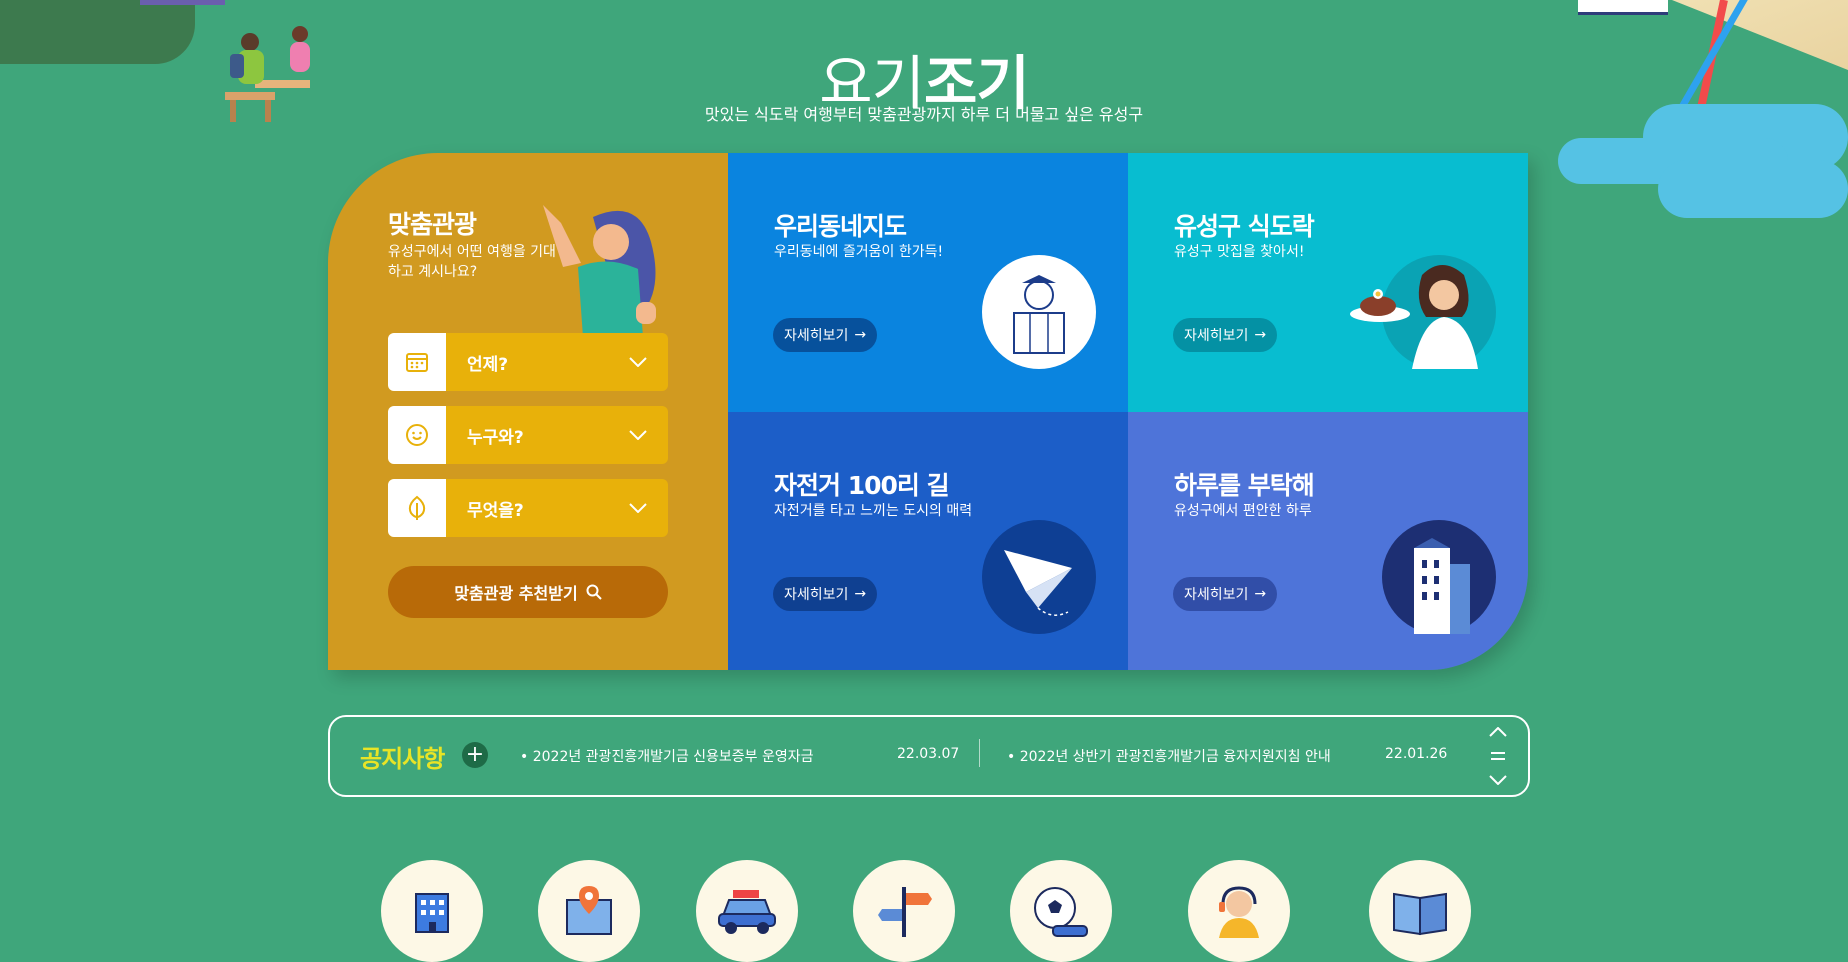 The height and width of the screenshot is (962, 1848). I want to click on quick-building-icon, so click(432, 911).